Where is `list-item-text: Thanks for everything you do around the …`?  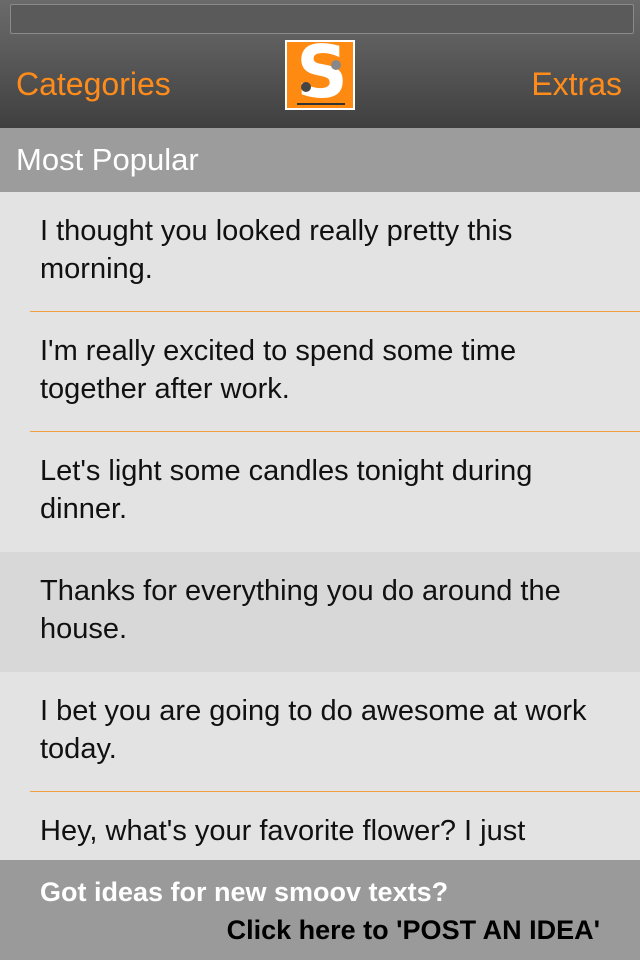 list-item-text: Thanks for everything you do around the … is located at coordinates (300, 610).